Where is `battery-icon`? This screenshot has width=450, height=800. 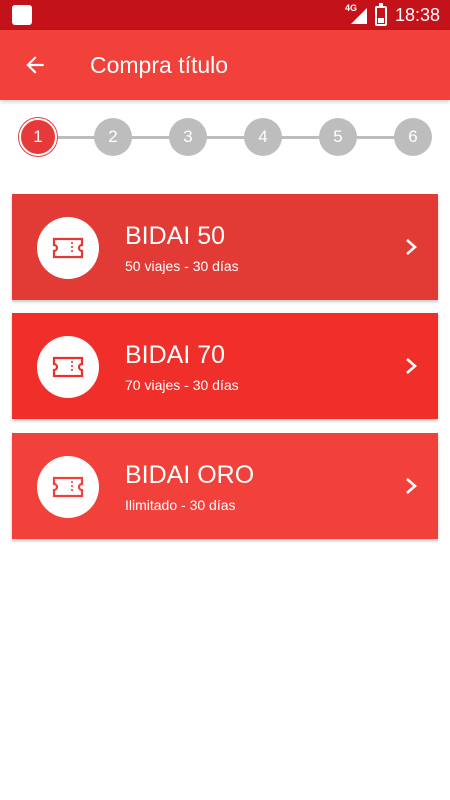 battery-icon is located at coordinates (380, 14).